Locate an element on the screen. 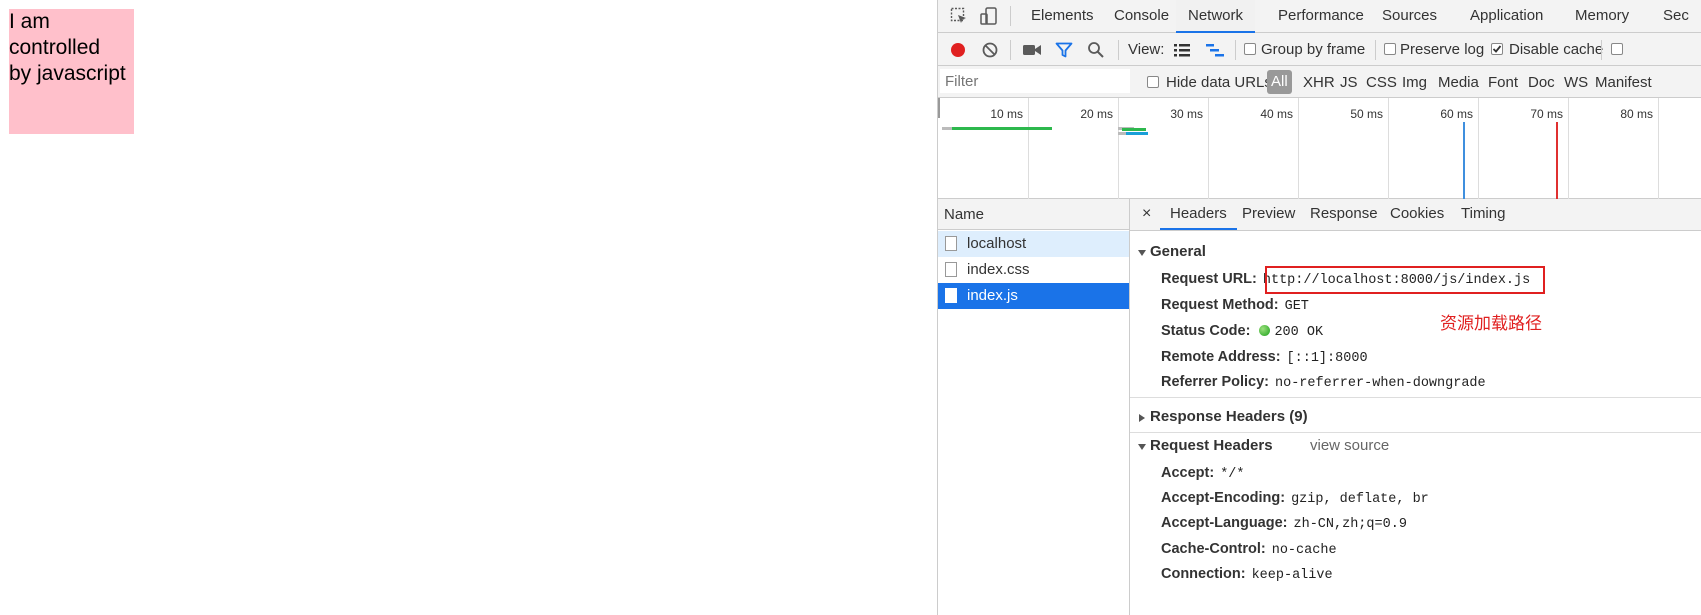 The image size is (1701, 615). close-details-button: × is located at coordinates (1146, 214).